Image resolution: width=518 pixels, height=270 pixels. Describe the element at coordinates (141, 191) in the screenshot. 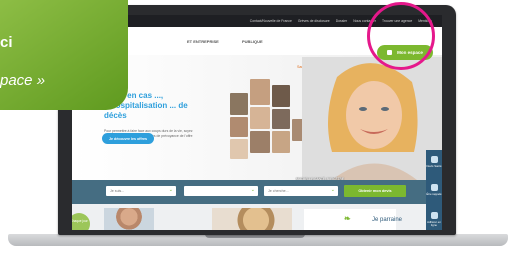

I see `profile-select: Je suis... ⌄` at that location.